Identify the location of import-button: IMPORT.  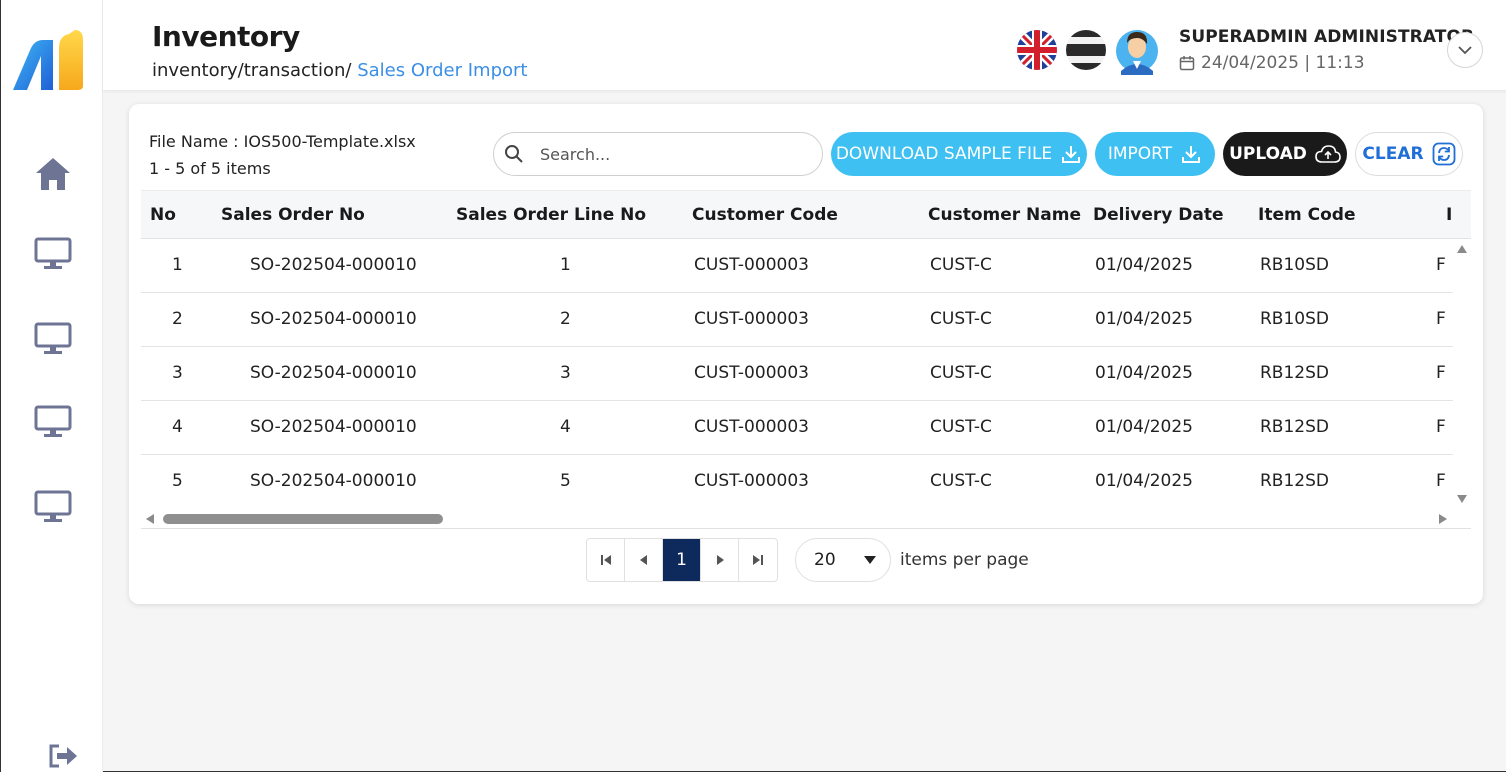
(1155, 154).